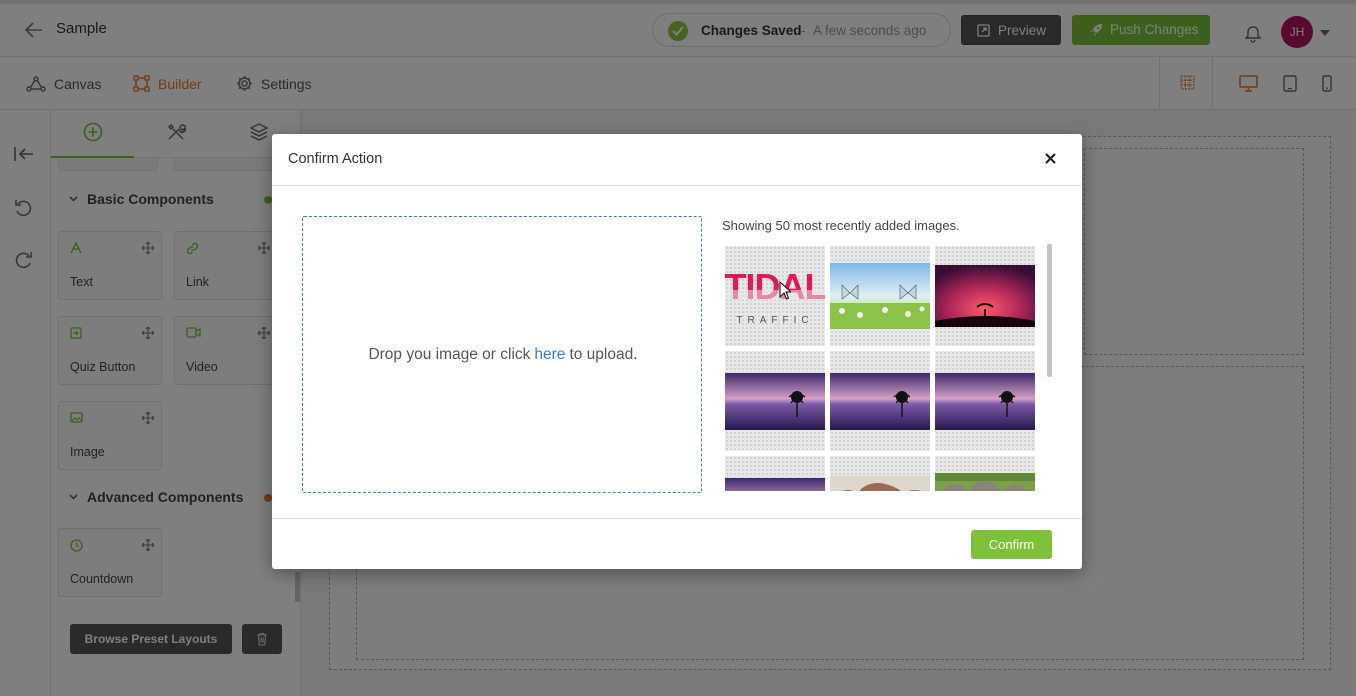 This screenshot has width=1356, height=696. What do you see at coordinates (603, 354) in the screenshot?
I see `dropzone-suffix: to upload.` at bounding box center [603, 354].